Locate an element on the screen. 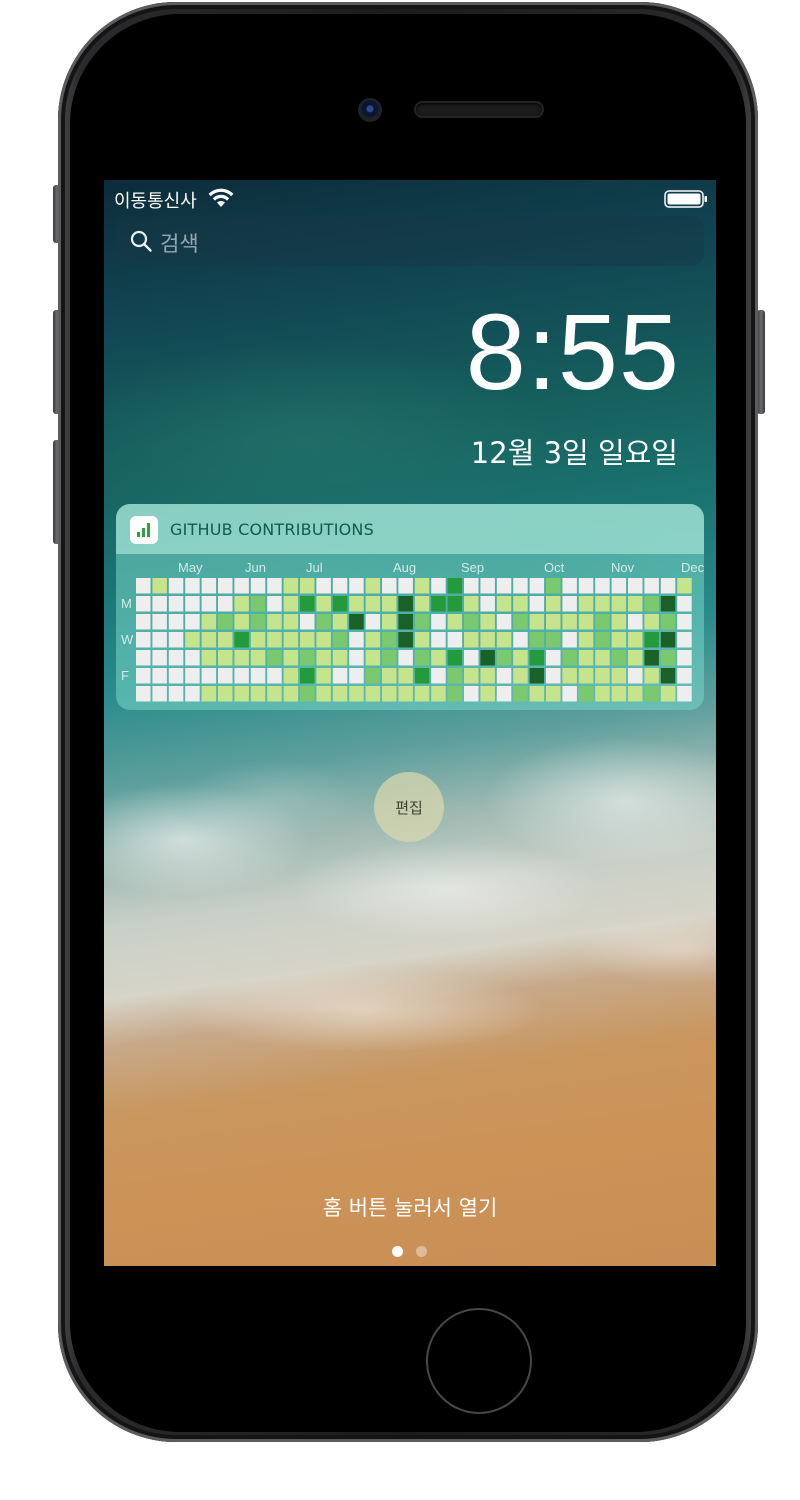  edit-label: 편집 is located at coordinates (409, 807).